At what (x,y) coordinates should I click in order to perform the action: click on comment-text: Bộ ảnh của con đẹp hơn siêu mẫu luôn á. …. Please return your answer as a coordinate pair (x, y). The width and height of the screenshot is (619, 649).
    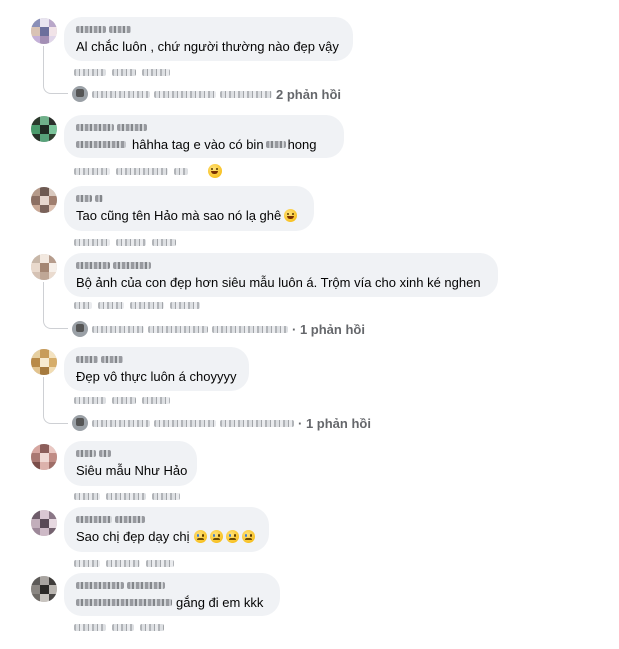
    Looking at the image, I should click on (278, 282).